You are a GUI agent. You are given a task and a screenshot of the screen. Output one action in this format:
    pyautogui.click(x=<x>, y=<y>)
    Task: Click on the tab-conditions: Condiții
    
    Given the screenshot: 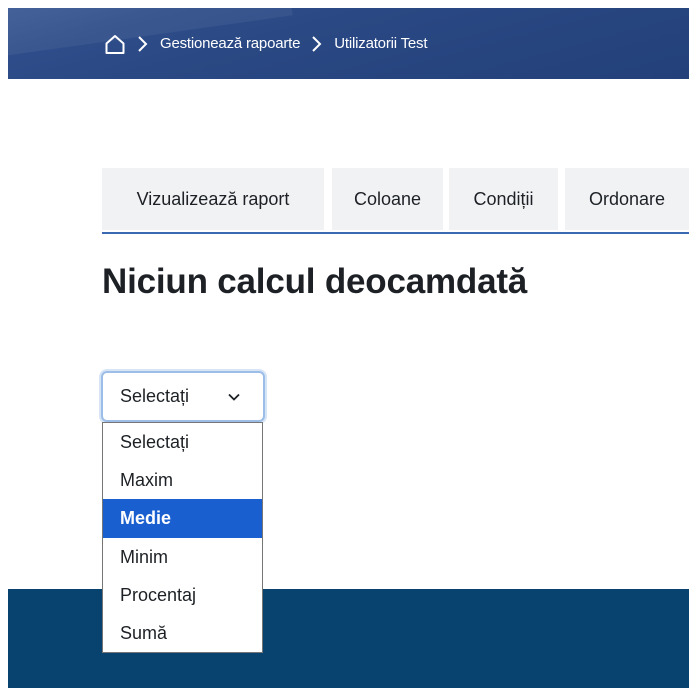 What is the action you would take?
    pyautogui.click(x=503, y=199)
    